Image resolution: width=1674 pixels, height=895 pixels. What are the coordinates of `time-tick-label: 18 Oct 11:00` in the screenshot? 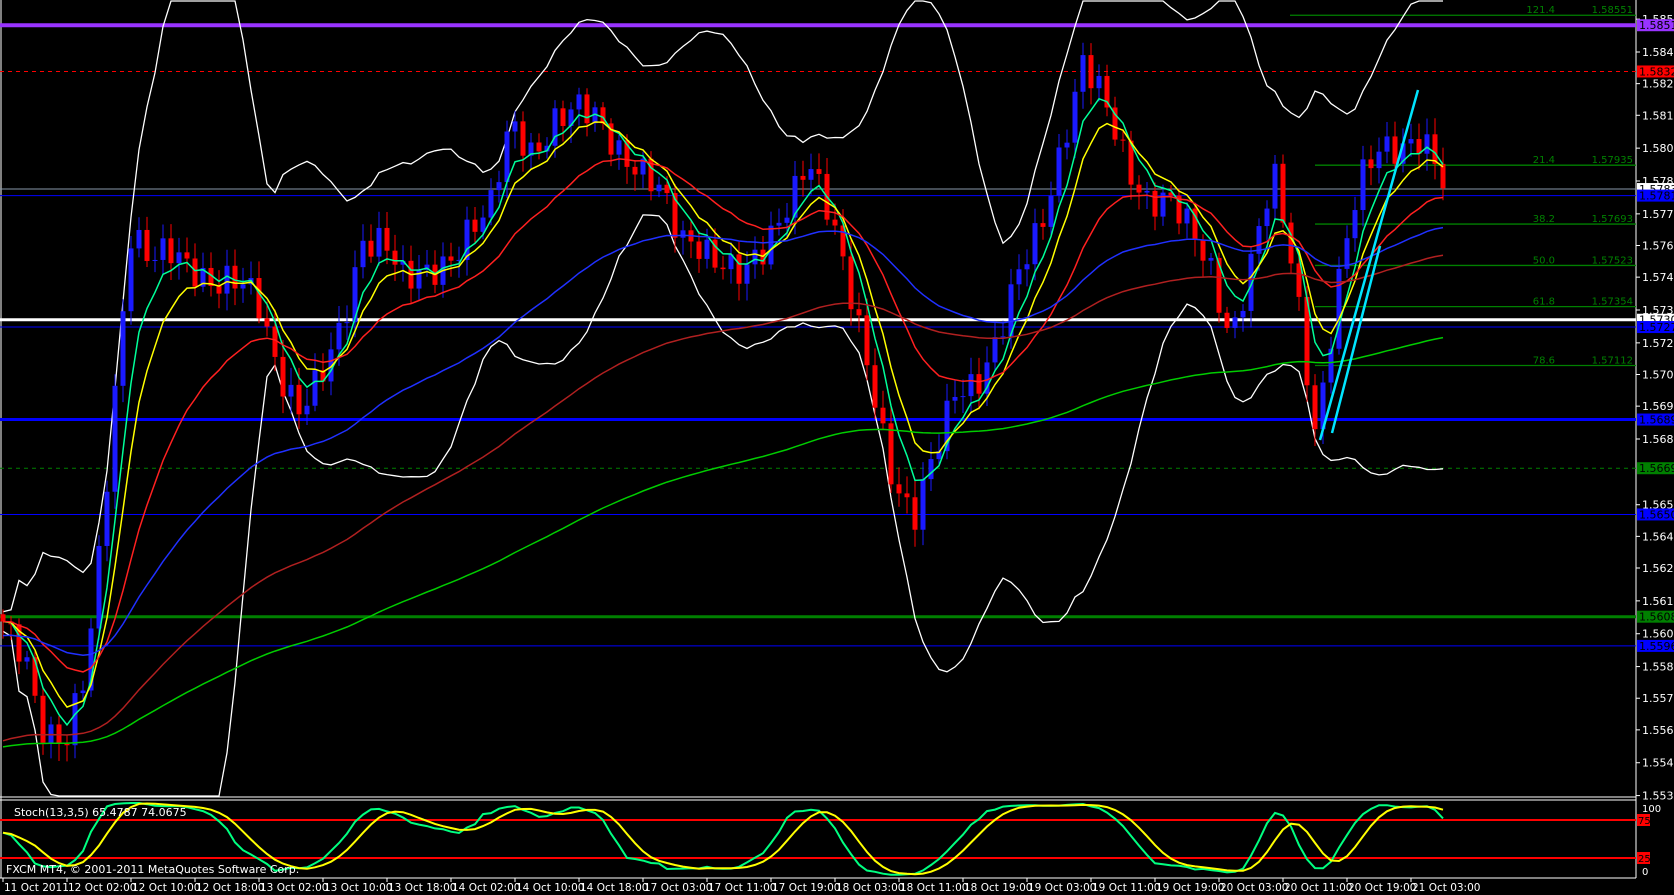 It's located at (934, 888).